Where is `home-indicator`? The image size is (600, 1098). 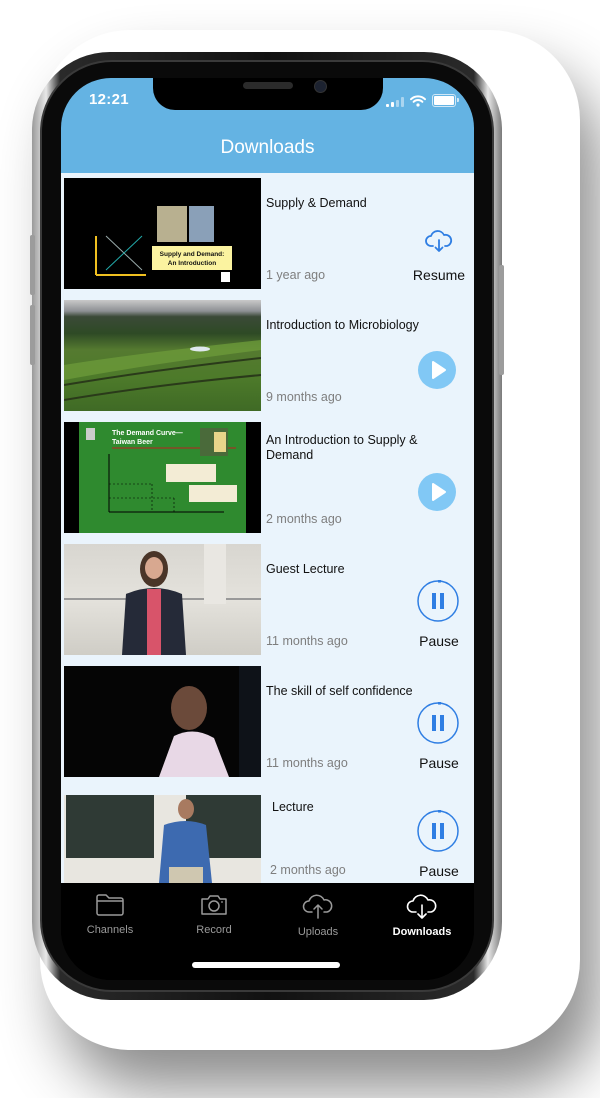
home-indicator is located at coordinates (266, 965).